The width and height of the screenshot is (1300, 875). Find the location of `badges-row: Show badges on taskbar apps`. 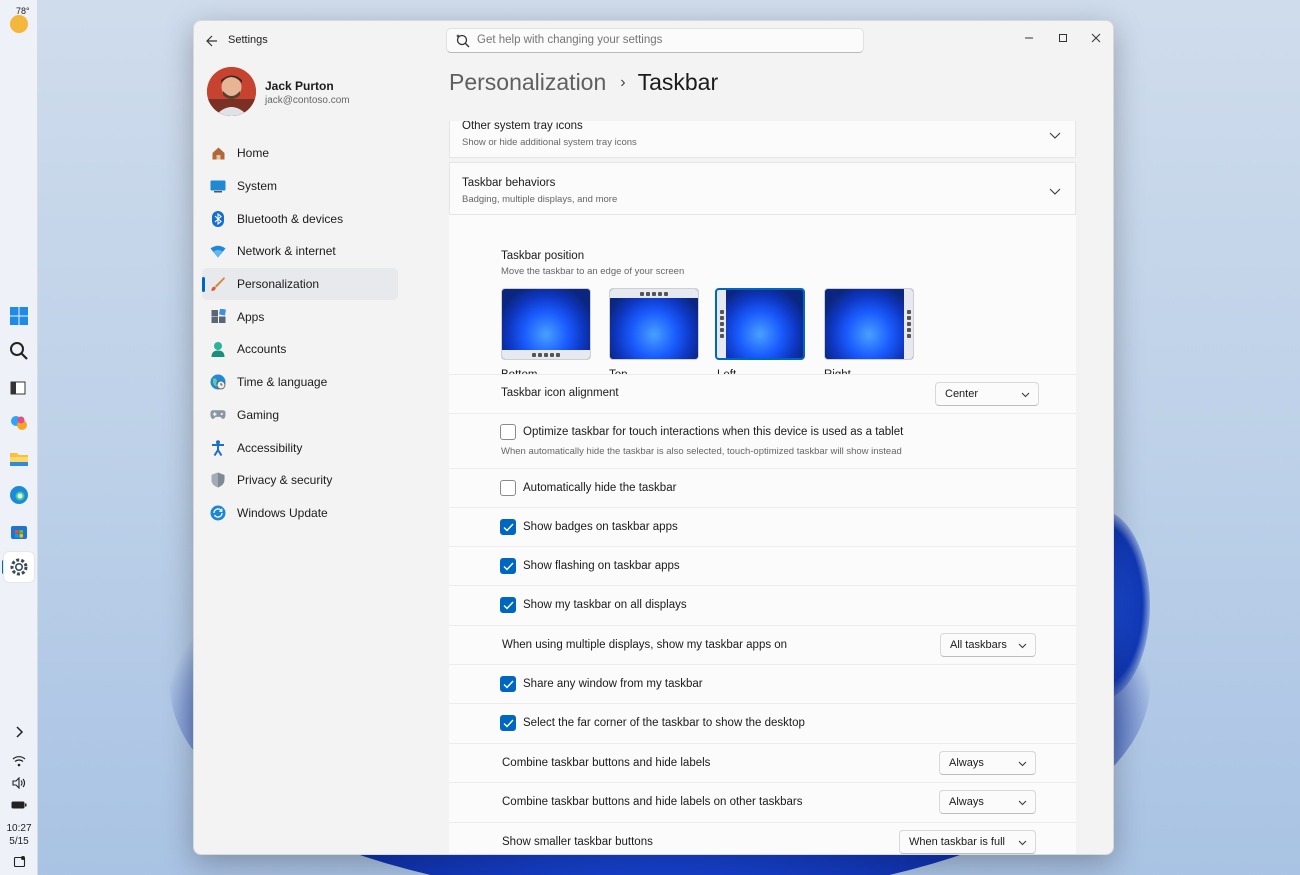

badges-row: Show badges on taskbar apps is located at coordinates (762, 526).